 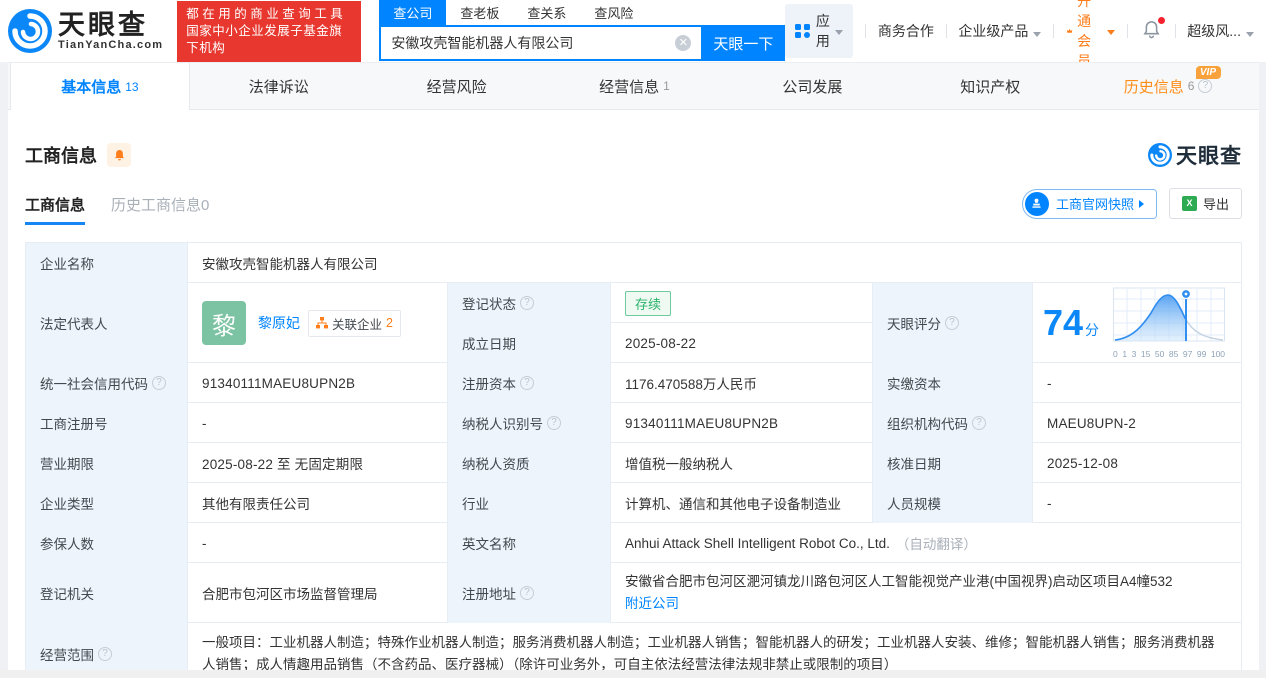 I want to click on export-button: X 导出, so click(x=1205, y=203).